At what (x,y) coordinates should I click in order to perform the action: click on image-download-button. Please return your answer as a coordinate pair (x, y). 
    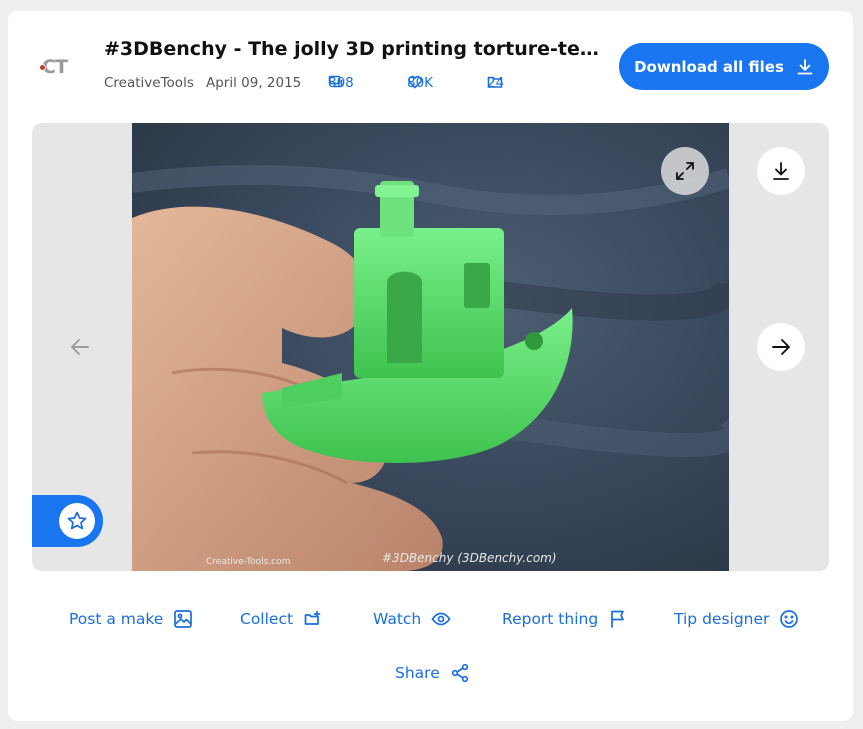
    Looking at the image, I should click on (781, 171).